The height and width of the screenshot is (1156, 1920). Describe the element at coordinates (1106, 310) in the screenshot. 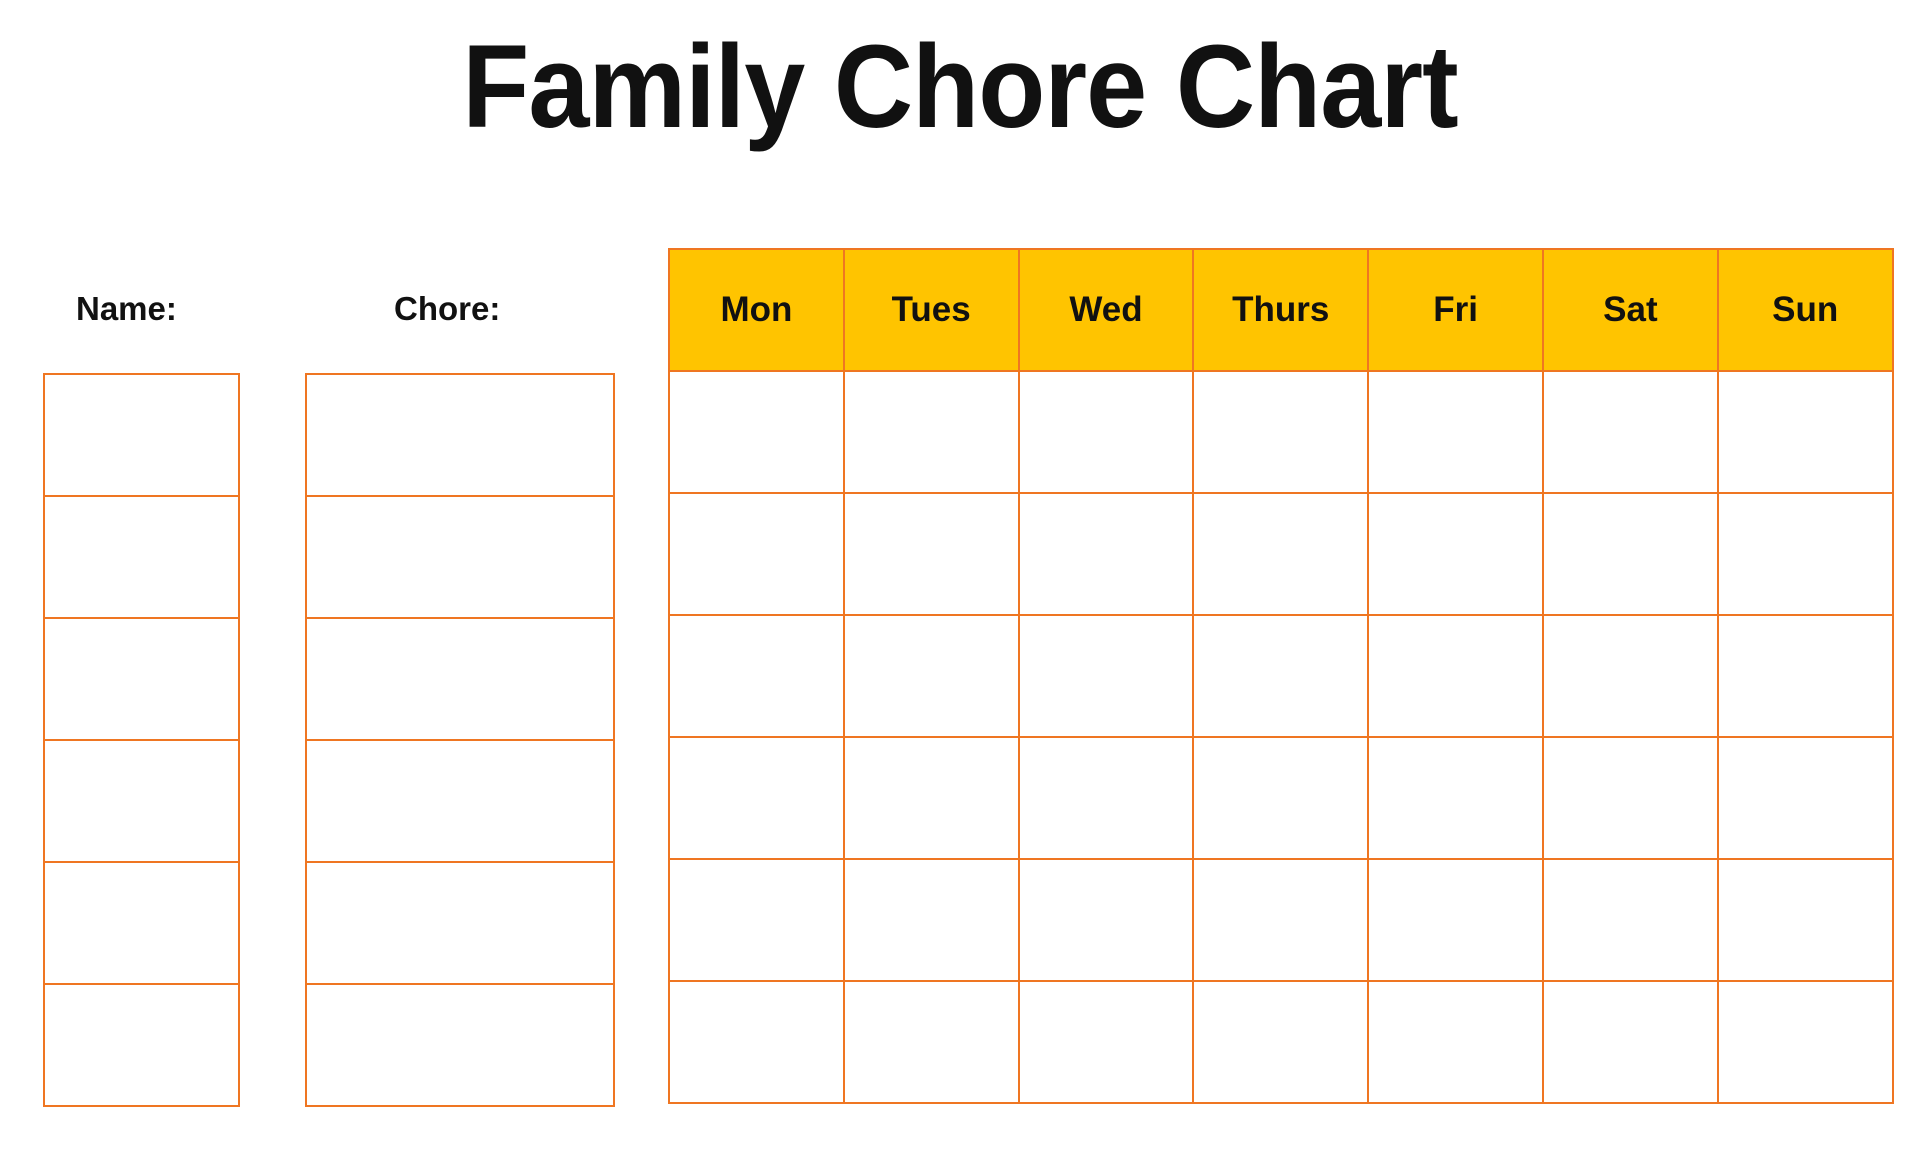

I see `day-header-wed: Wed` at that location.